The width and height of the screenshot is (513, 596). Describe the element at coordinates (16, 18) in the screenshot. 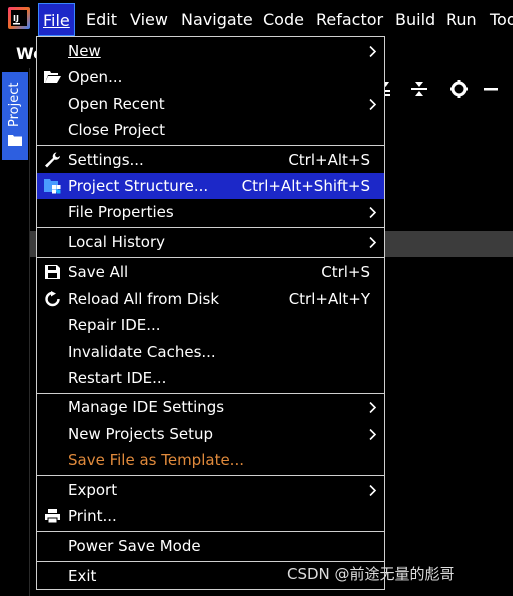

I see `svg-text: IJ` at that location.